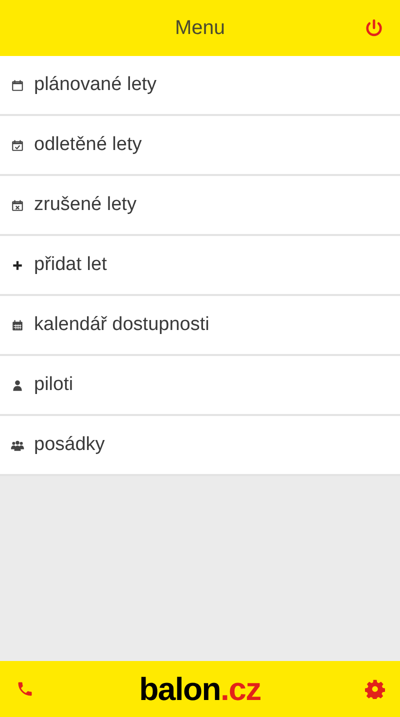 The width and height of the screenshot is (400, 717). I want to click on menu-item: posádky, so click(200, 446).